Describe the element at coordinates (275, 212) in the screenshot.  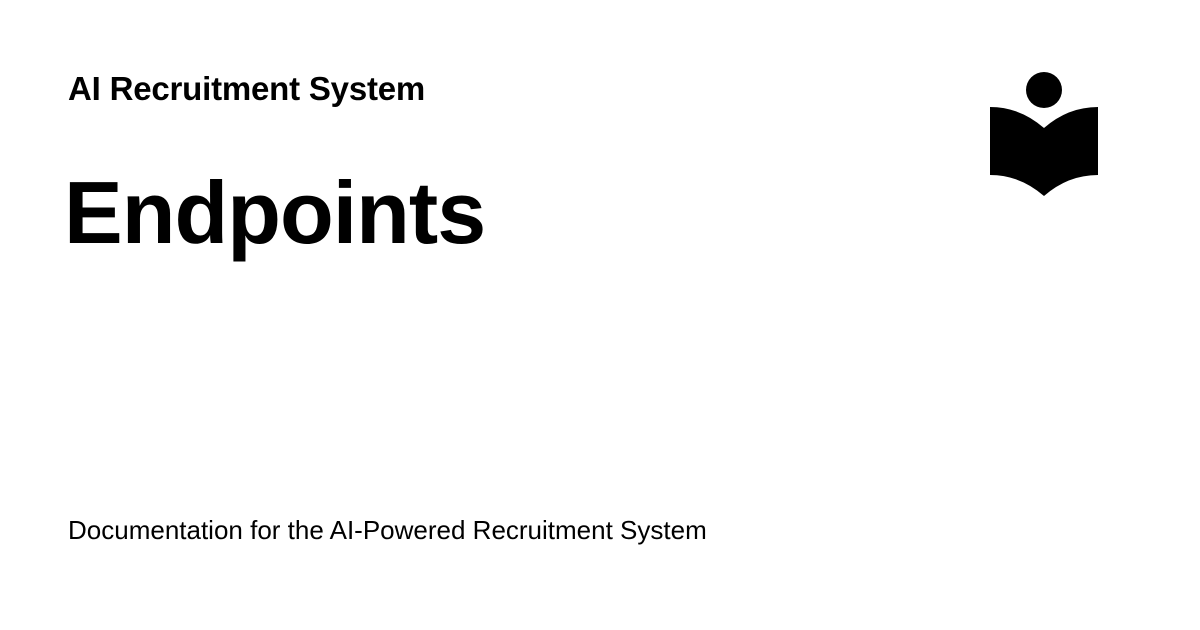
I see `page-title: Endpoints` at that location.